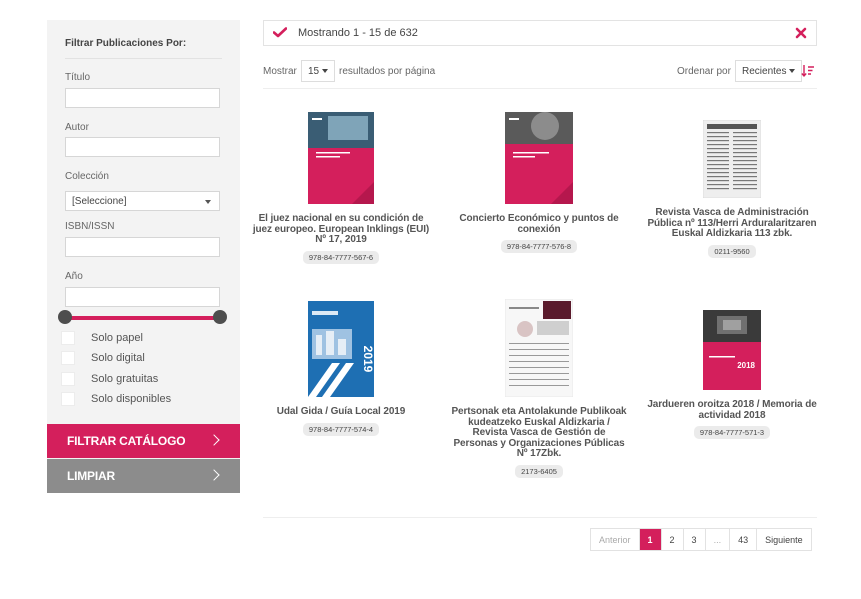 This screenshot has width=861, height=599. I want to click on slider-max-handle, so click(220, 317).